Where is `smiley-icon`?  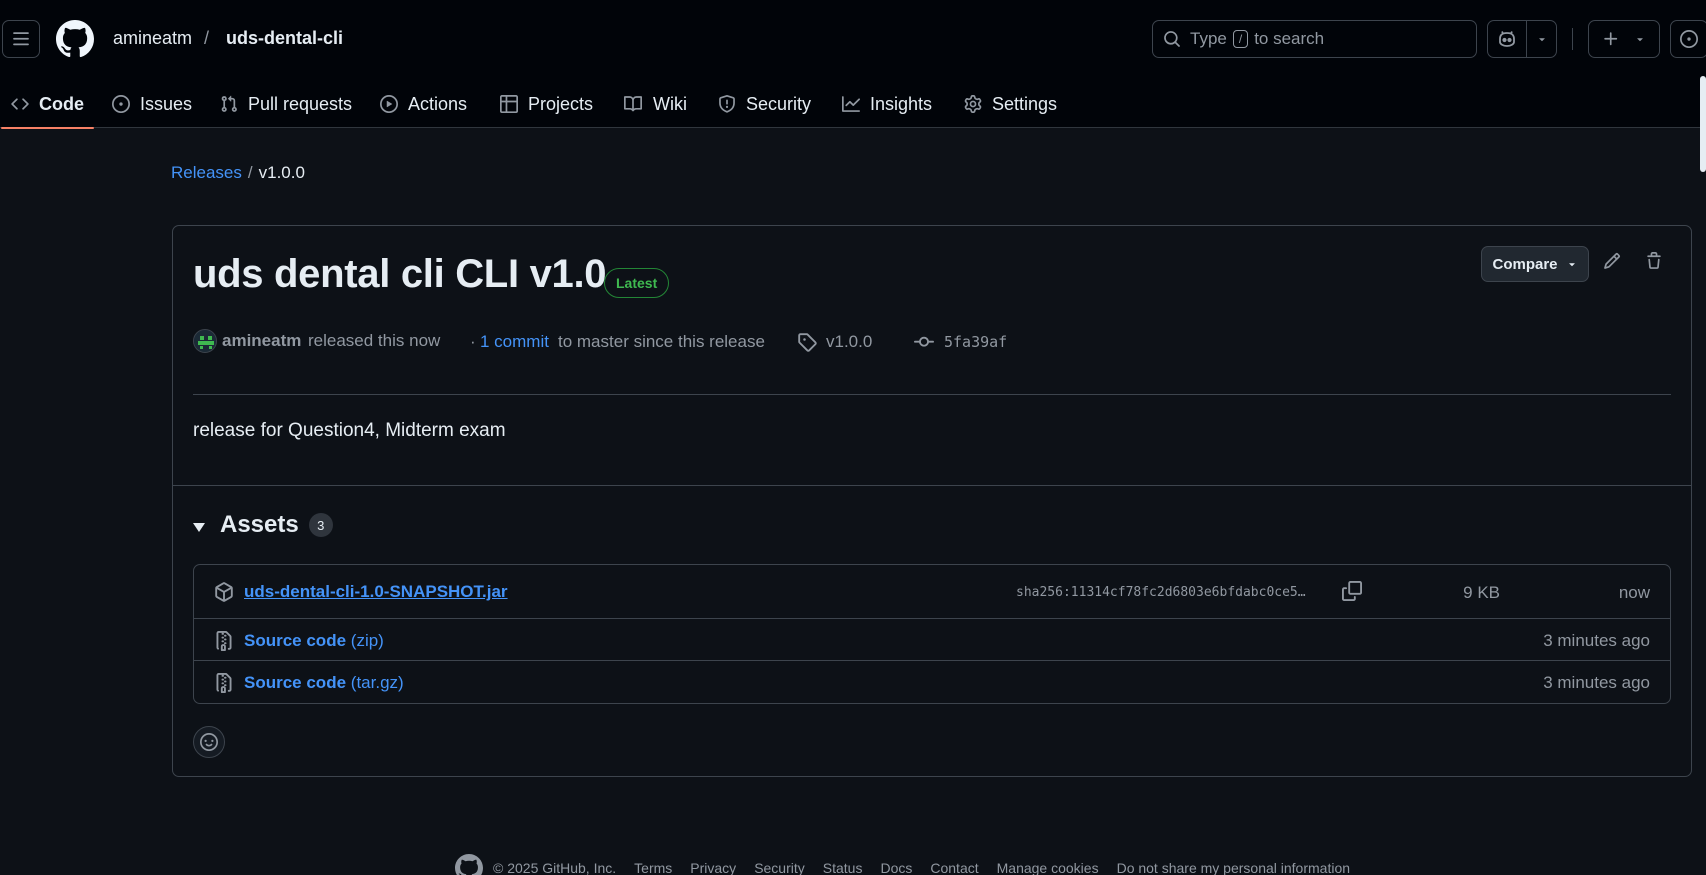 smiley-icon is located at coordinates (209, 742).